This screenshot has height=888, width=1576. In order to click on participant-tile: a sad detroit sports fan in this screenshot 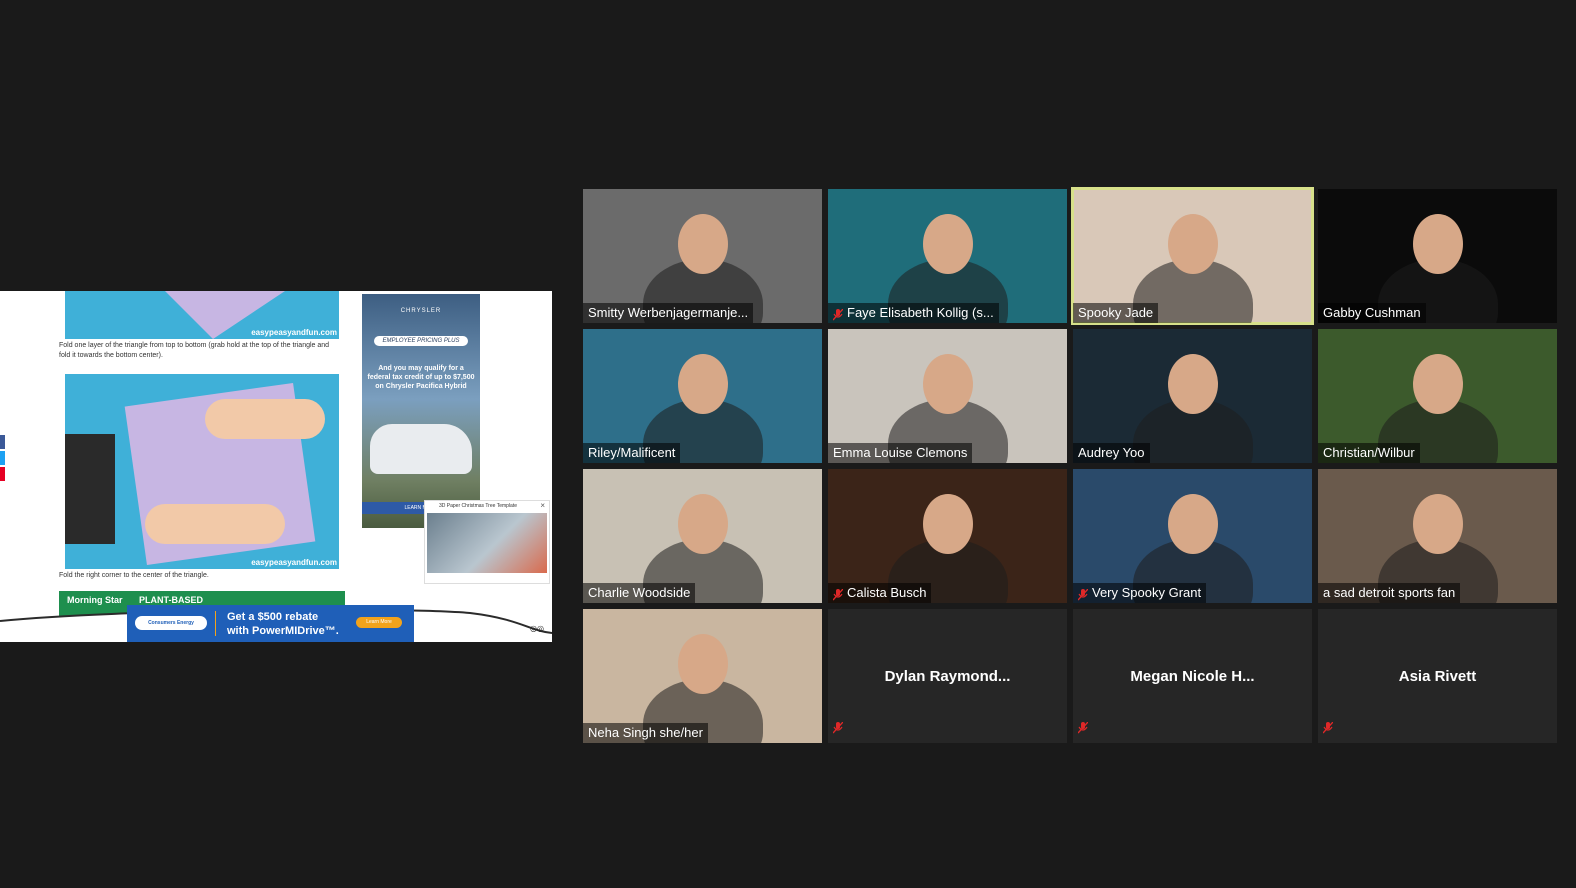, I will do `click(1437, 536)`.